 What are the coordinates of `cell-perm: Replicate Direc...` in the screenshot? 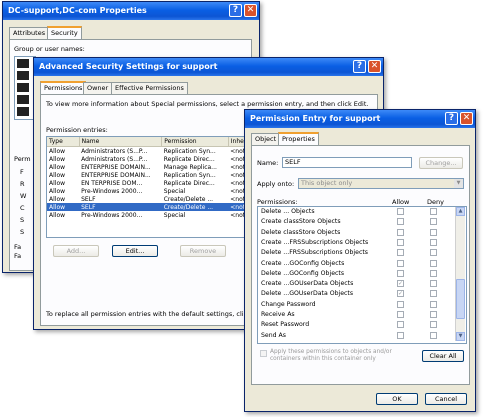 It's located at (189, 159).